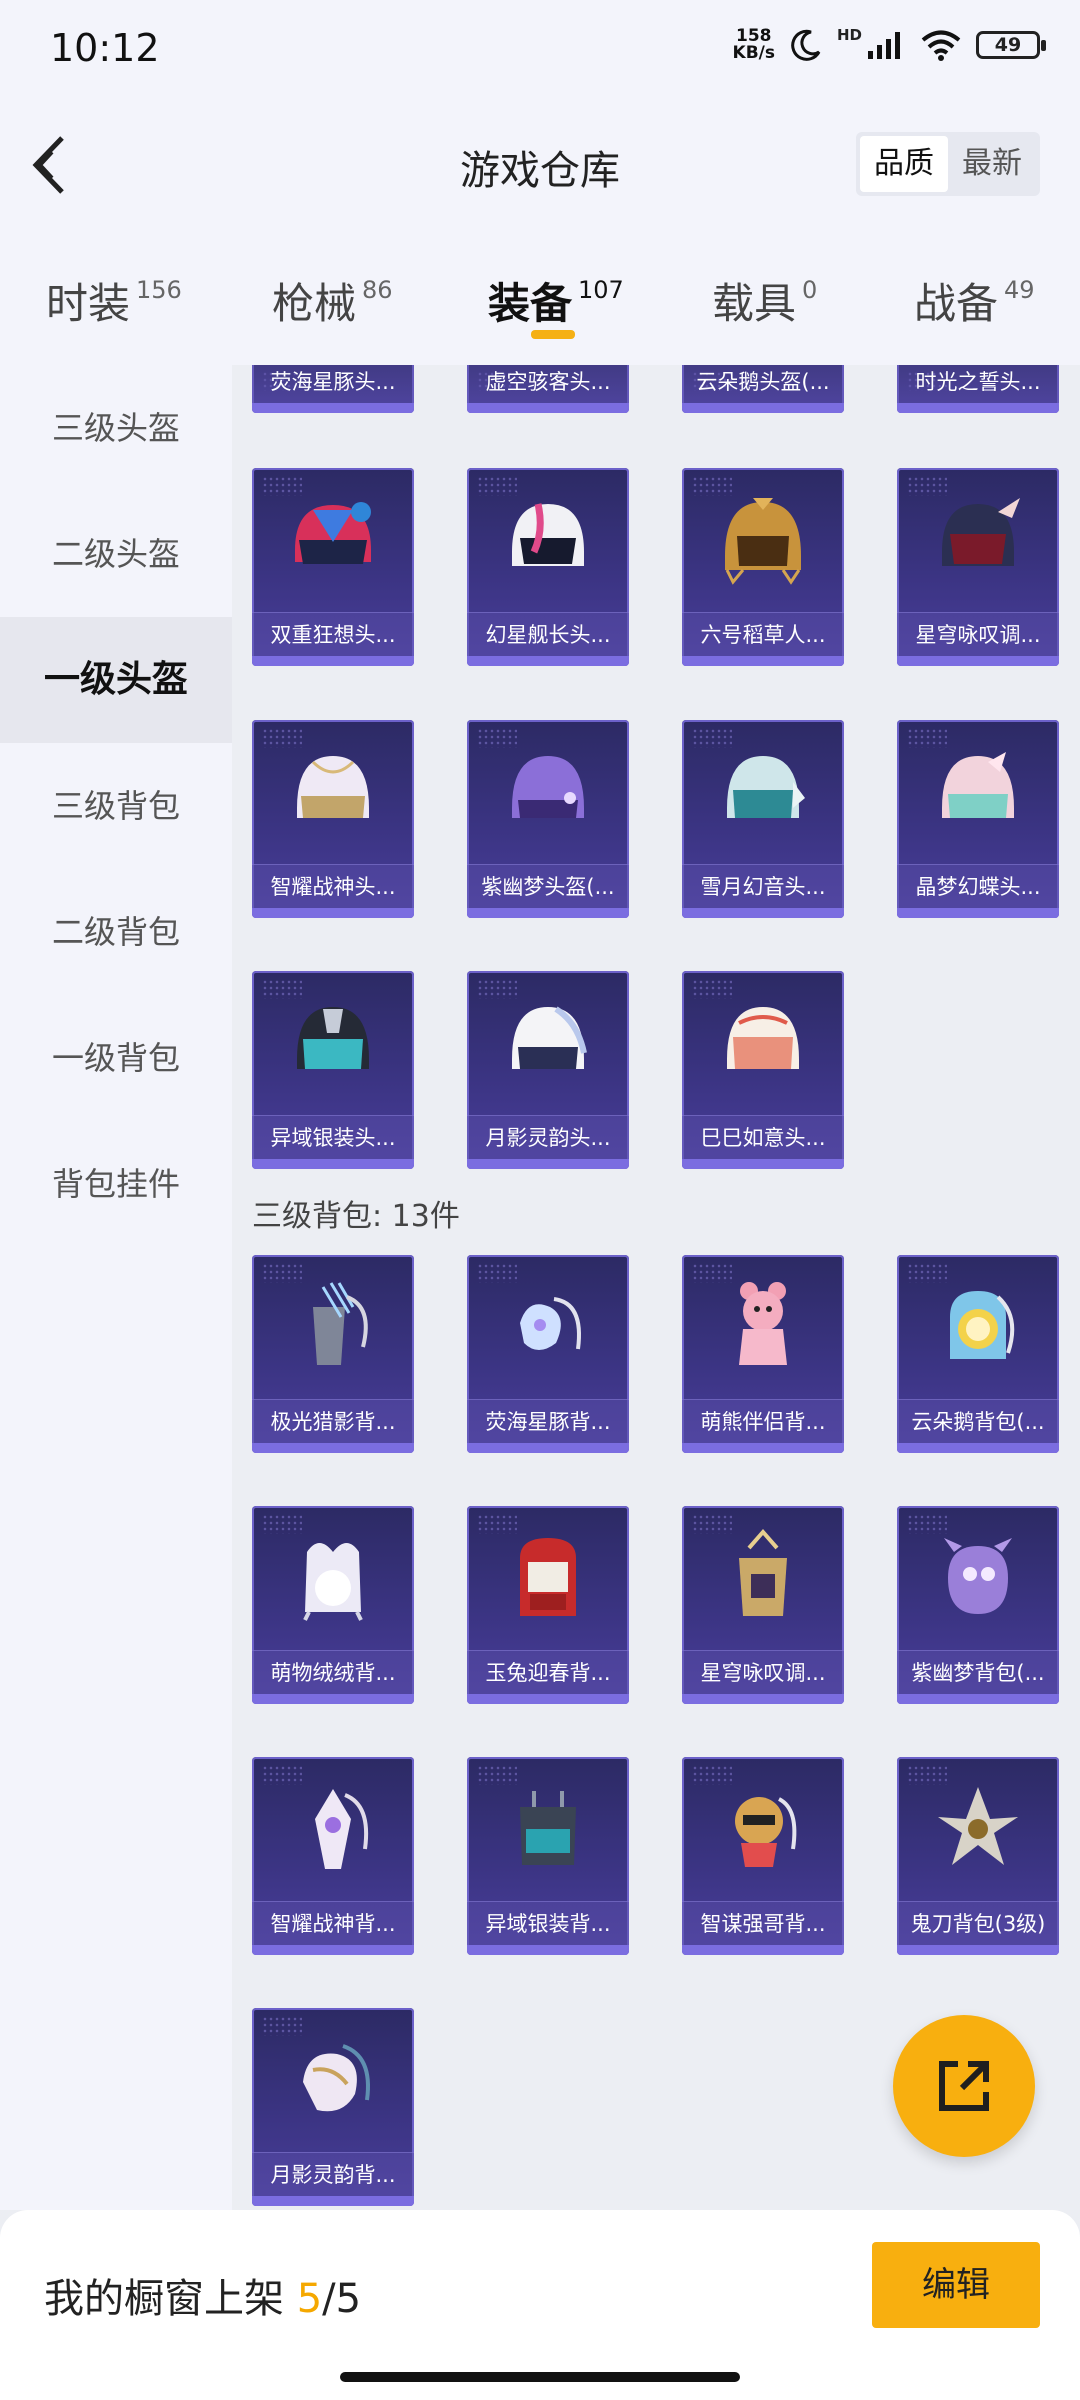 This screenshot has height=2400, width=1080. Describe the element at coordinates (540, 165) in the screenshot. I see `header: 游戏仓库 品质 最新` at that location.